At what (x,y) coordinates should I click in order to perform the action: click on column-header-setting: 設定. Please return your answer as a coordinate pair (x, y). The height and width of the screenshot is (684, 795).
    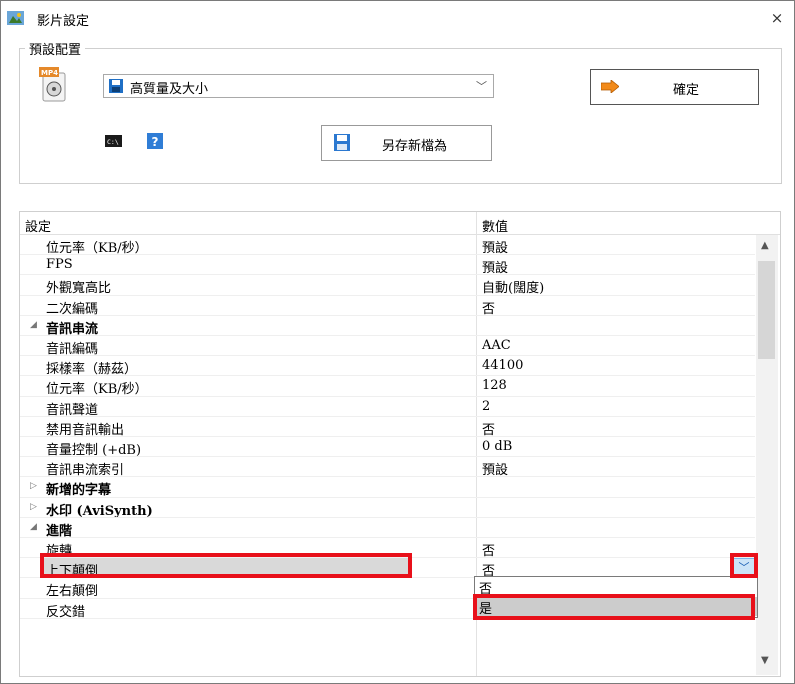
    Looking at the image, I should click on (38, 227).